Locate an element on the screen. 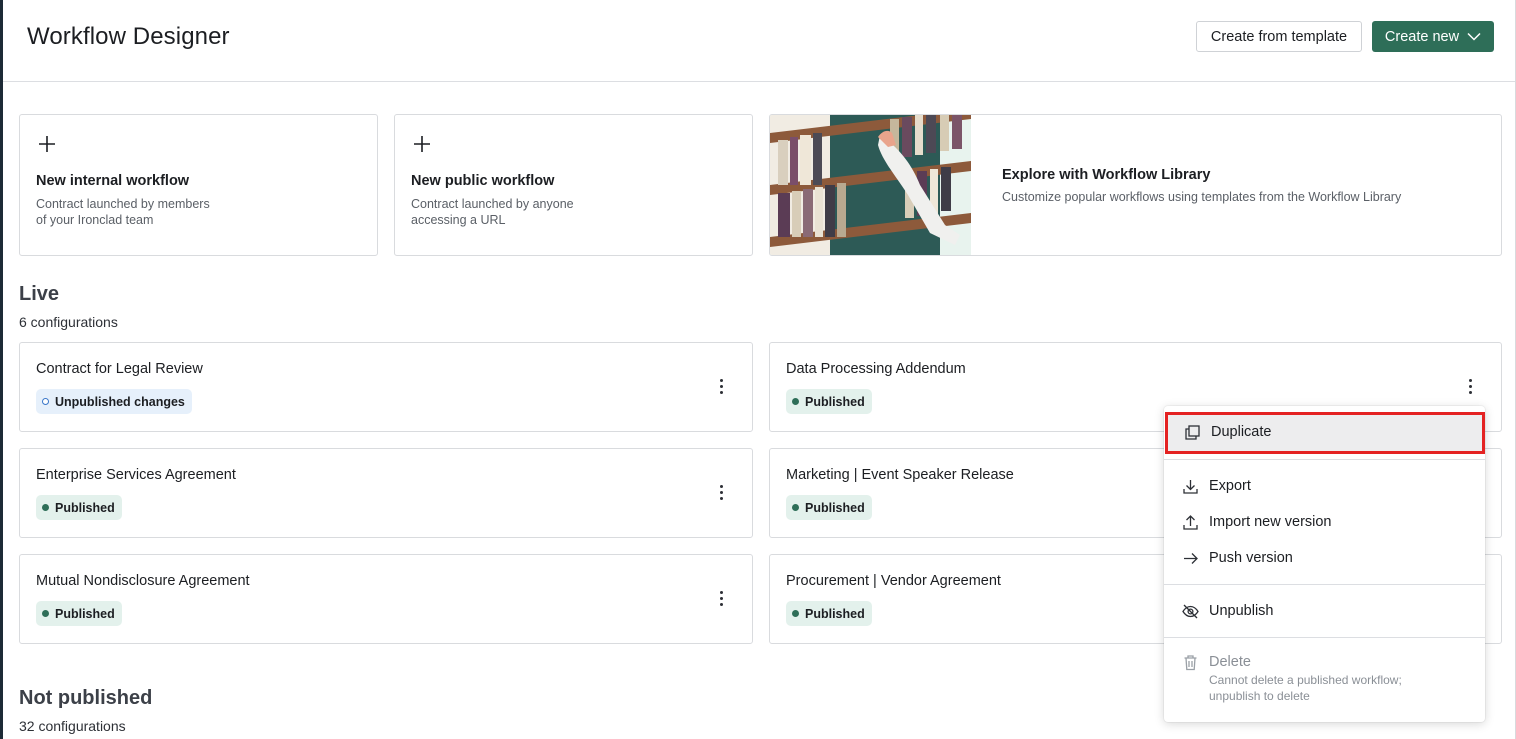 This screenshot has width=1516, height=739. unpublished-dot-icon is located at coordinates (45, 401).